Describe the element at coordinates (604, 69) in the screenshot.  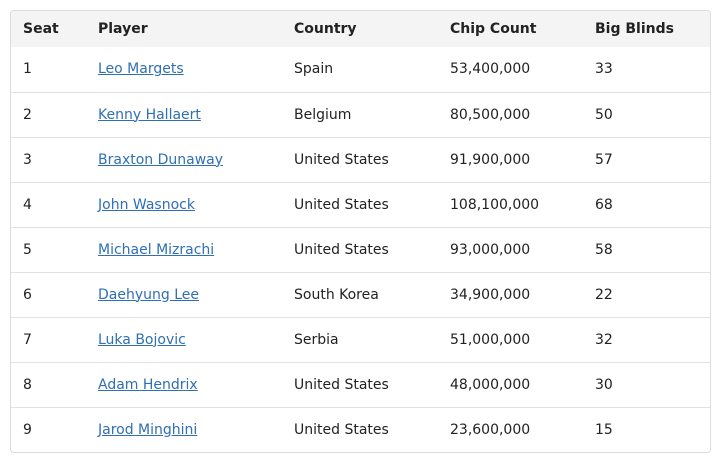
I see `big-blinds-cell: 33` at that location.